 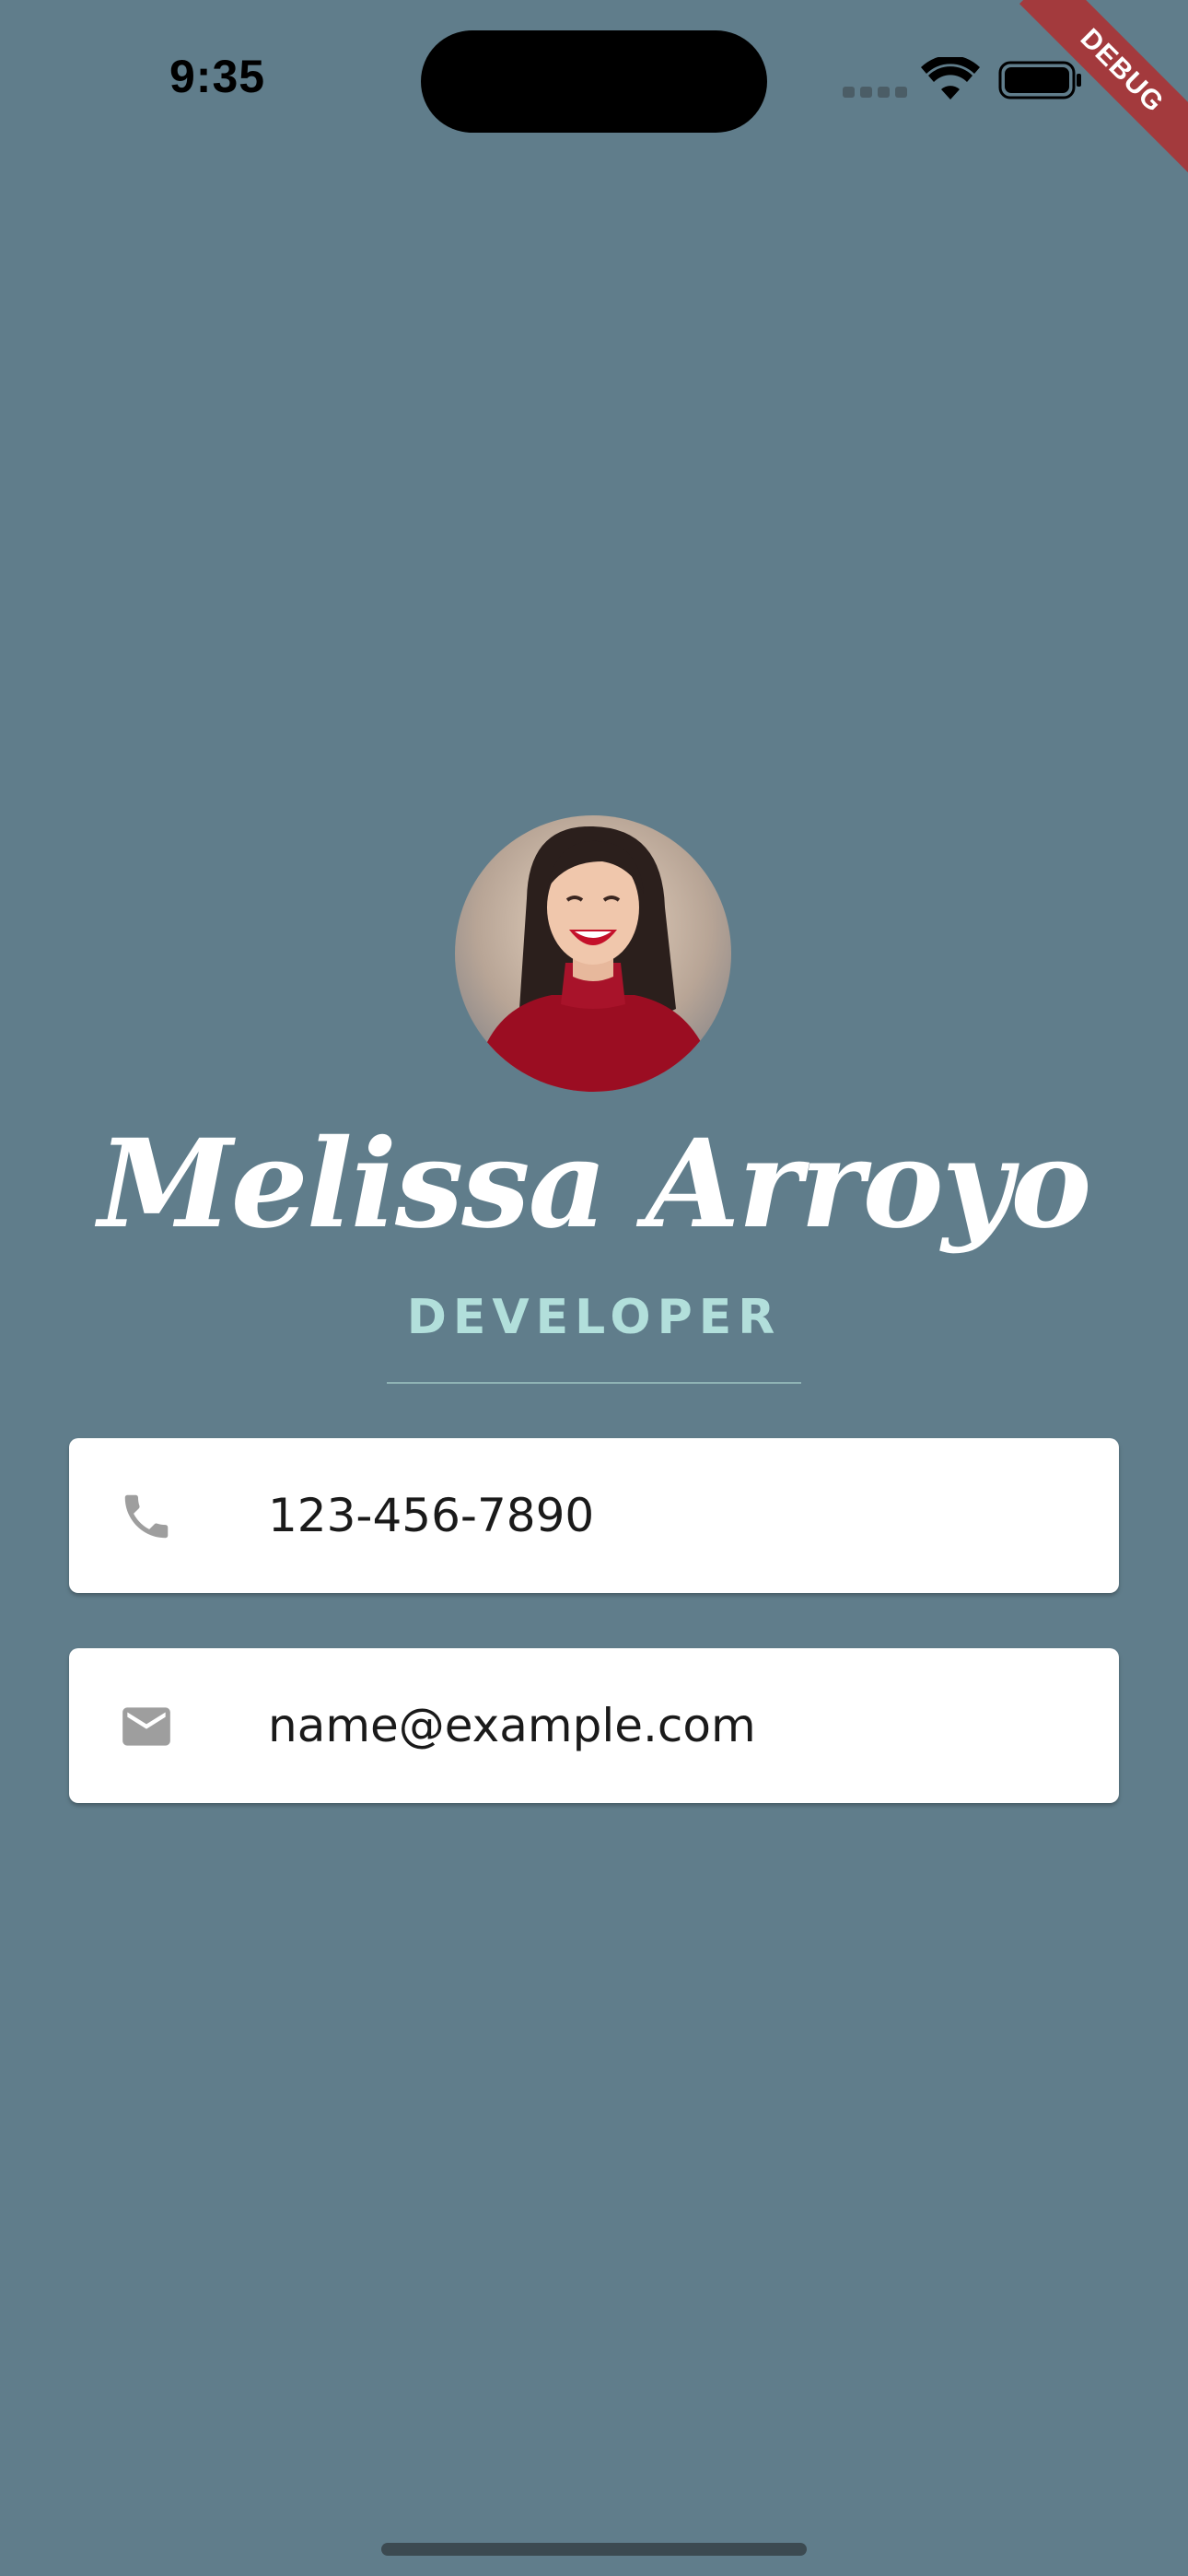 What do you see at coordinates (595, 1184) in the screenshot?
I see `profile-name: Melissa Arroyo` at bounding box center [595, 1184].